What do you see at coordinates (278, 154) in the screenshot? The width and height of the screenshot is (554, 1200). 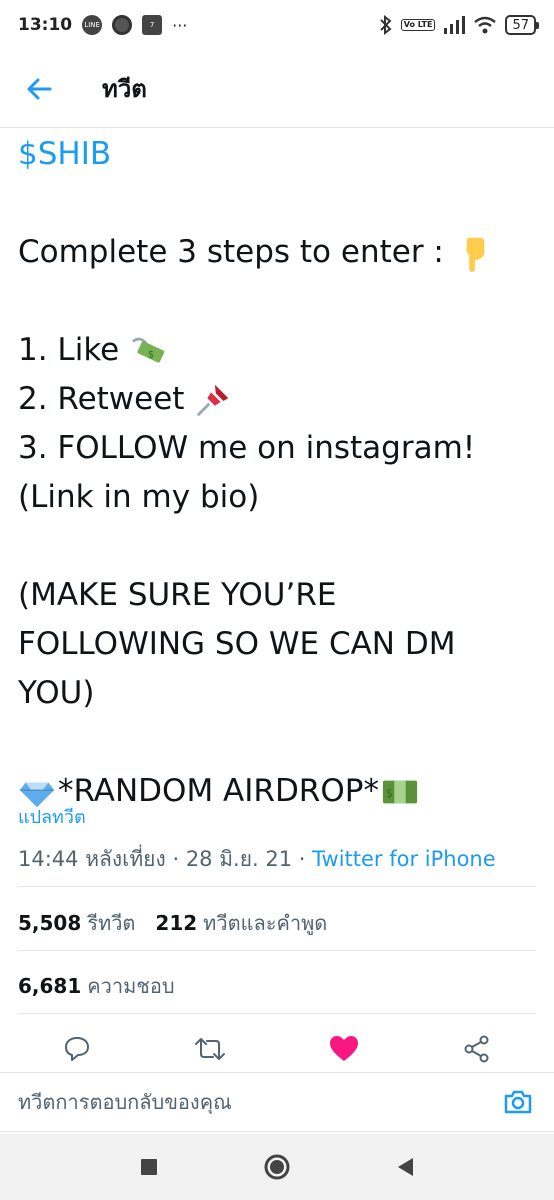 I see `cashtag-line: $SHIB` at bounding box center [278, 154].